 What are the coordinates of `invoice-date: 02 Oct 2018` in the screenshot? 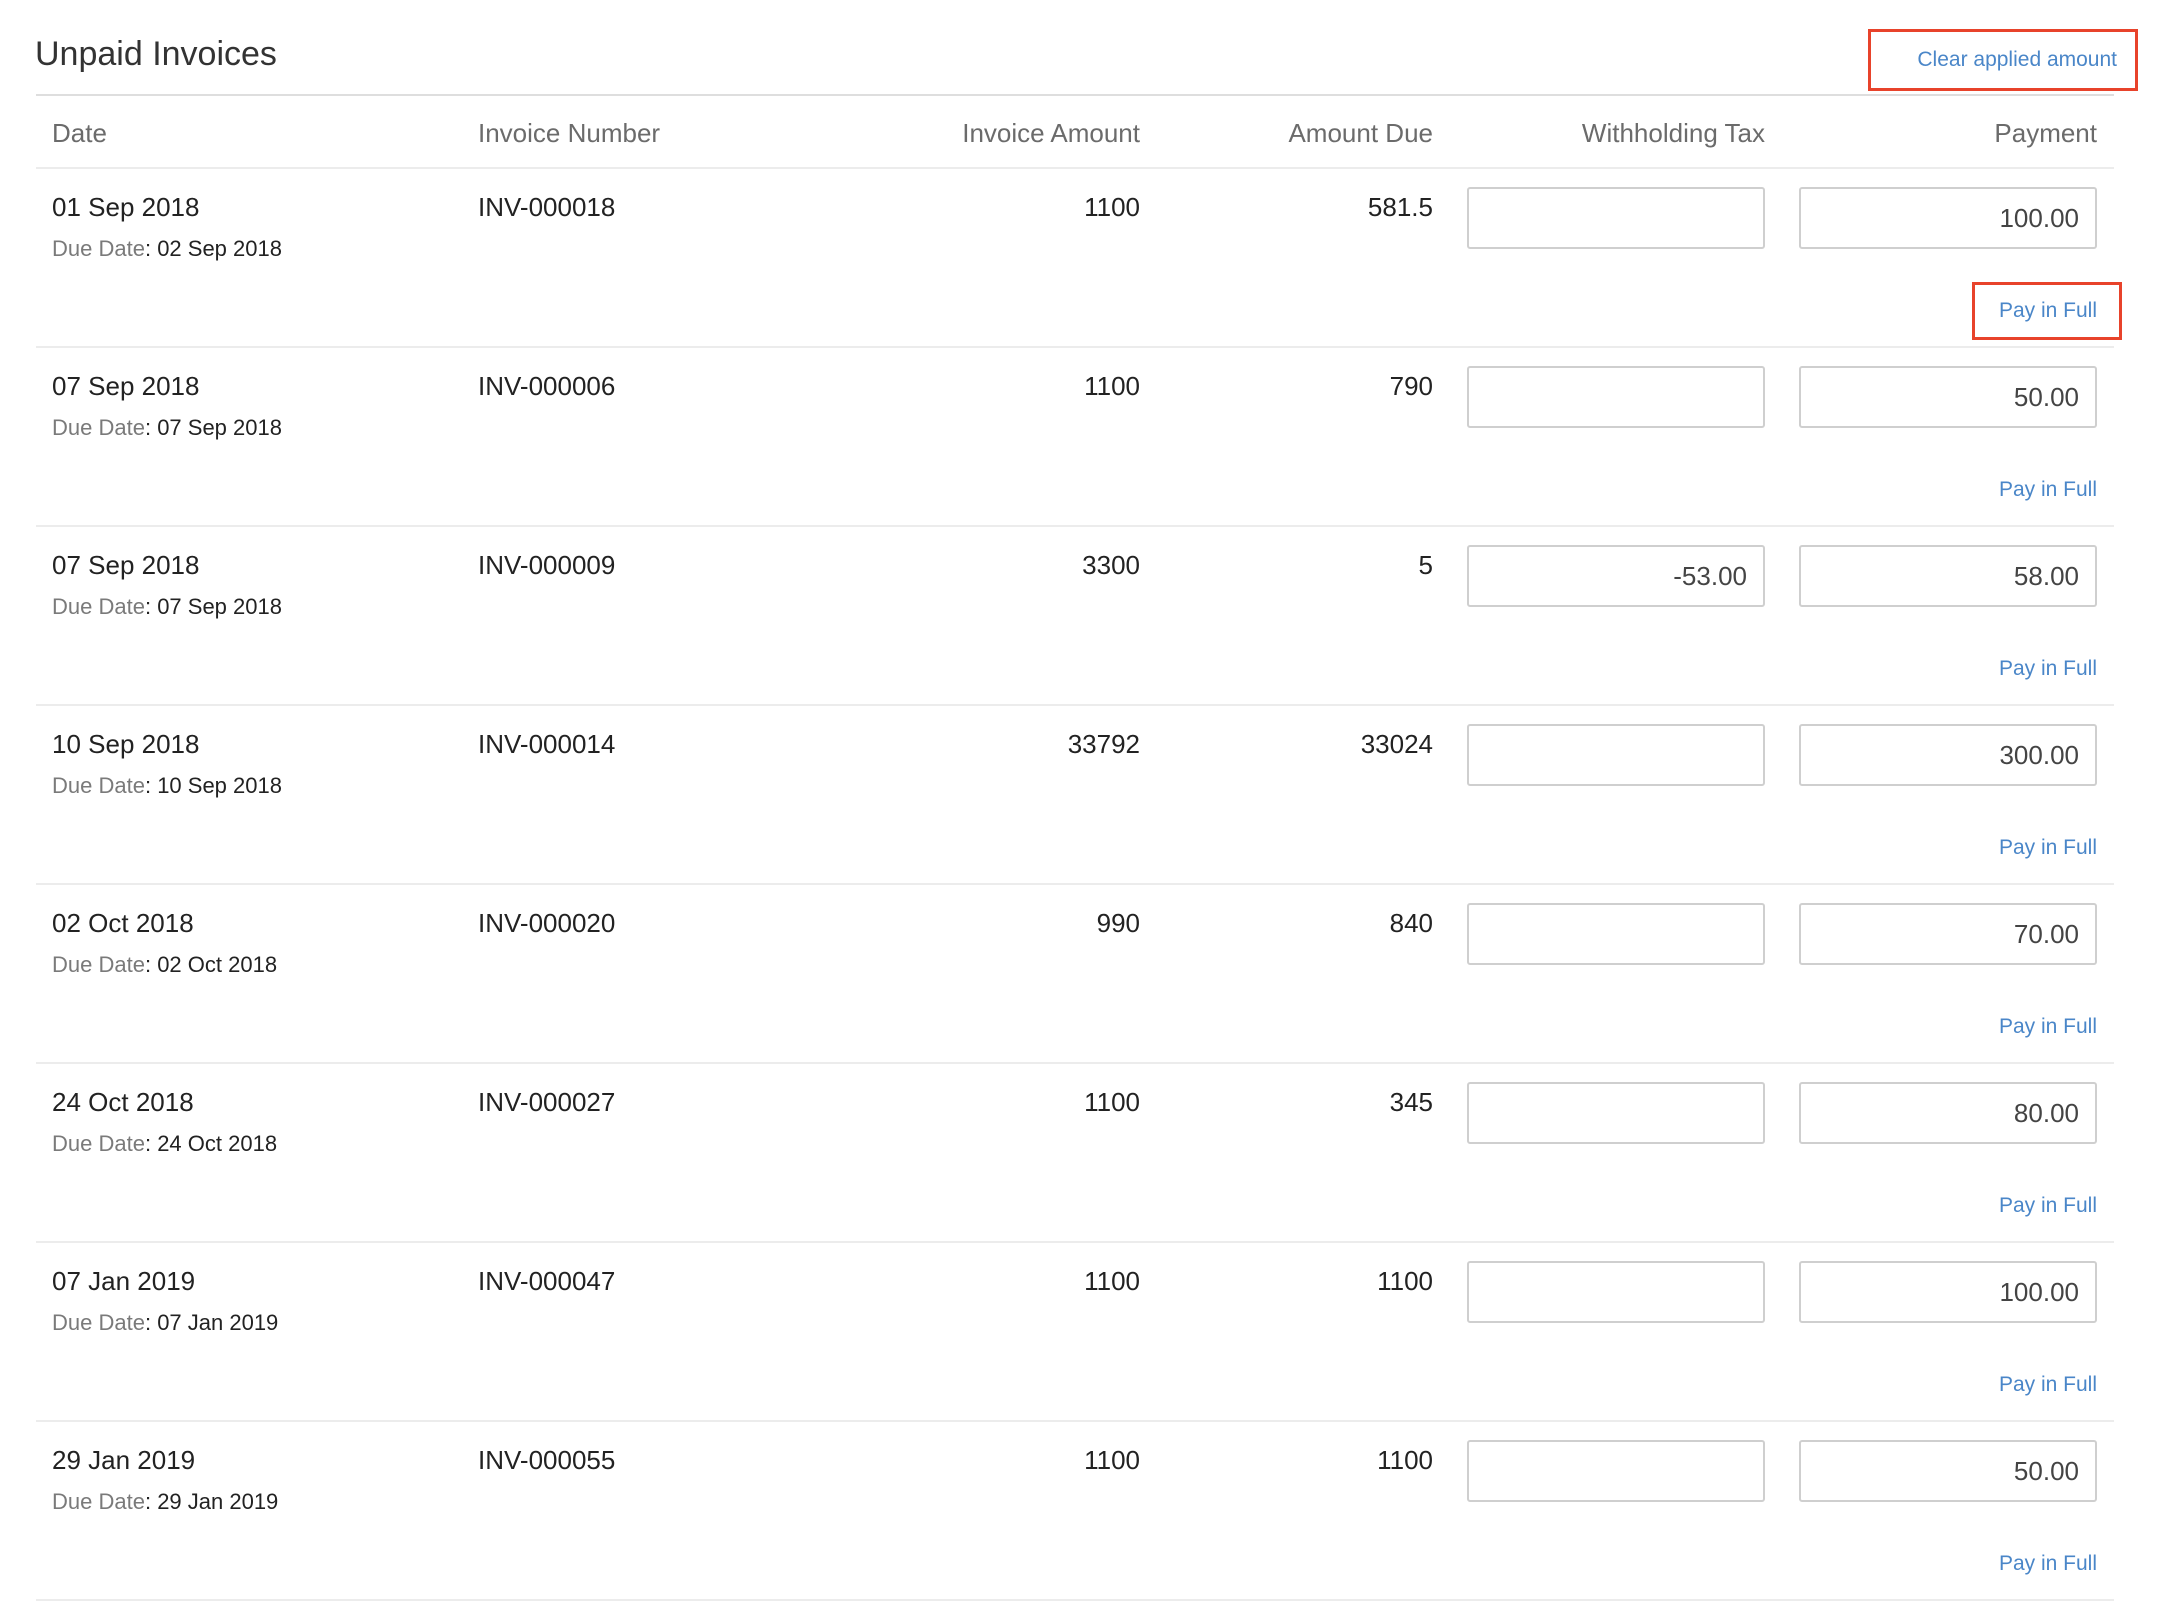 It's located at (123, 923).